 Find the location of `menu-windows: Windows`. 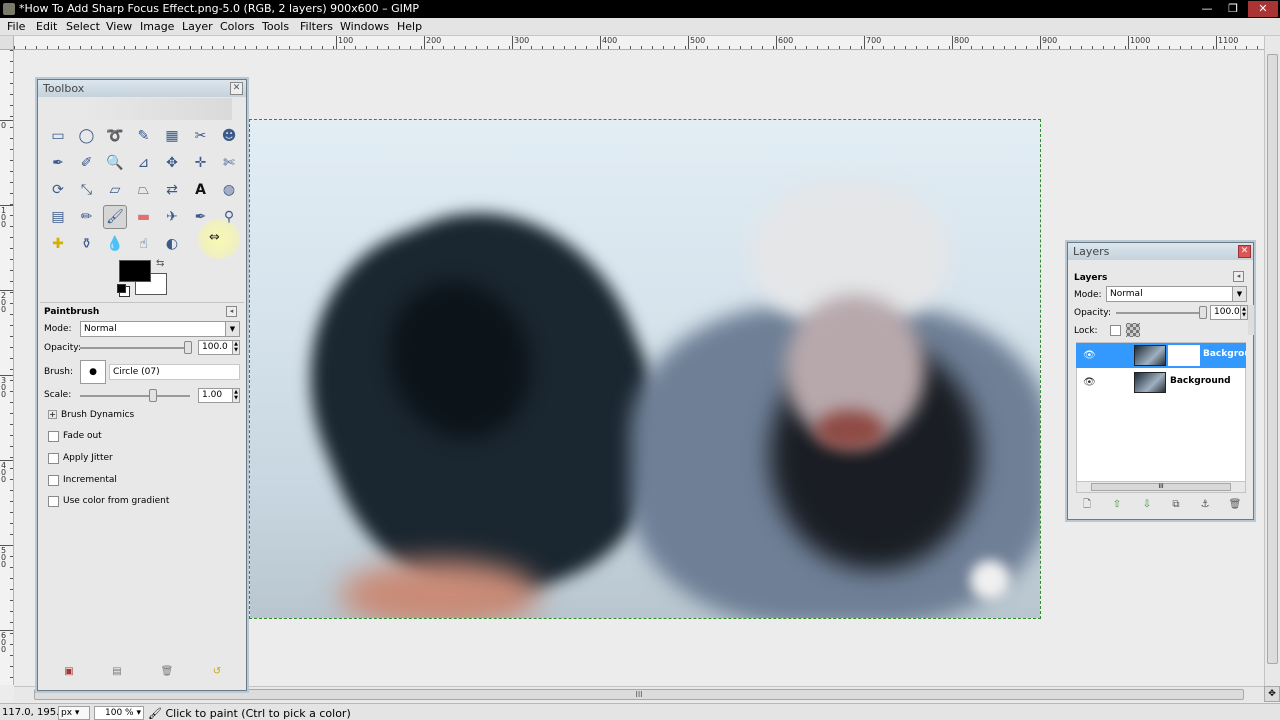

menu-windows: Windows is located at coordinates (364, 26).